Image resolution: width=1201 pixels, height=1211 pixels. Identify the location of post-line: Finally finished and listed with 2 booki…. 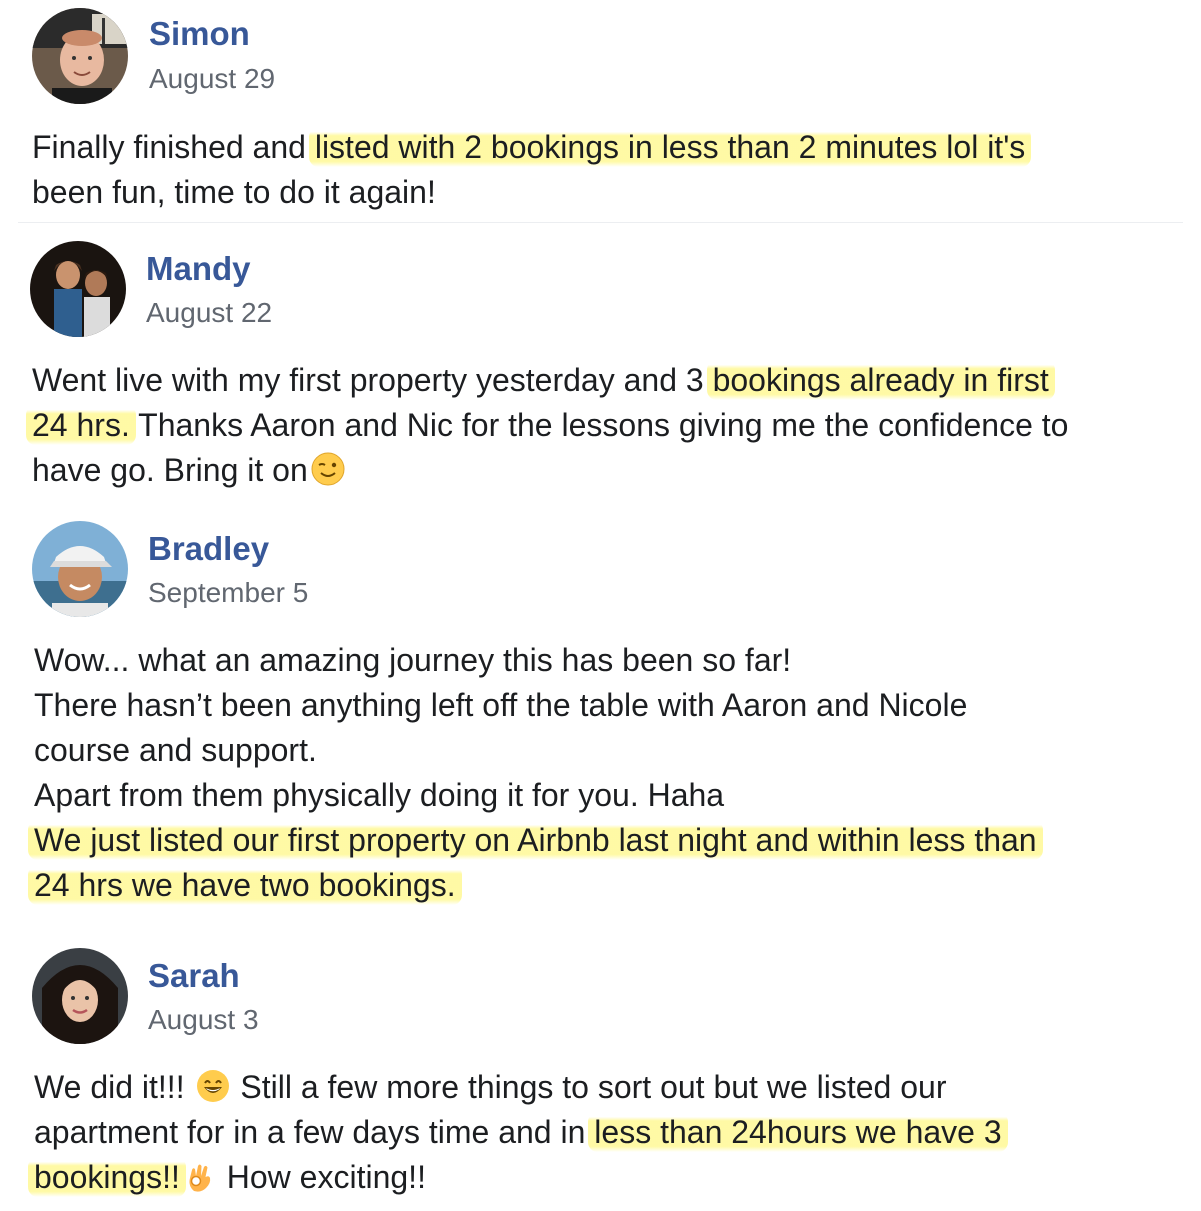
(532, 147).